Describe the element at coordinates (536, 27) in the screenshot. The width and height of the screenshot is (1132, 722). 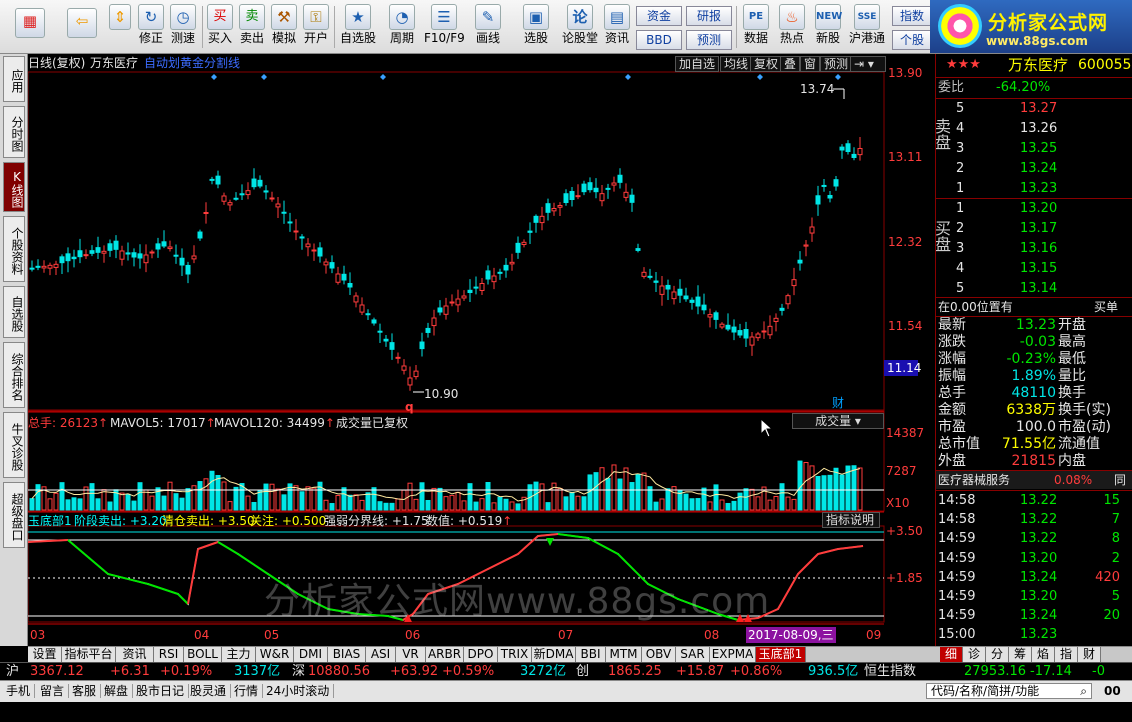
I see `stock-screen-button: ▣ 选股` at that location.